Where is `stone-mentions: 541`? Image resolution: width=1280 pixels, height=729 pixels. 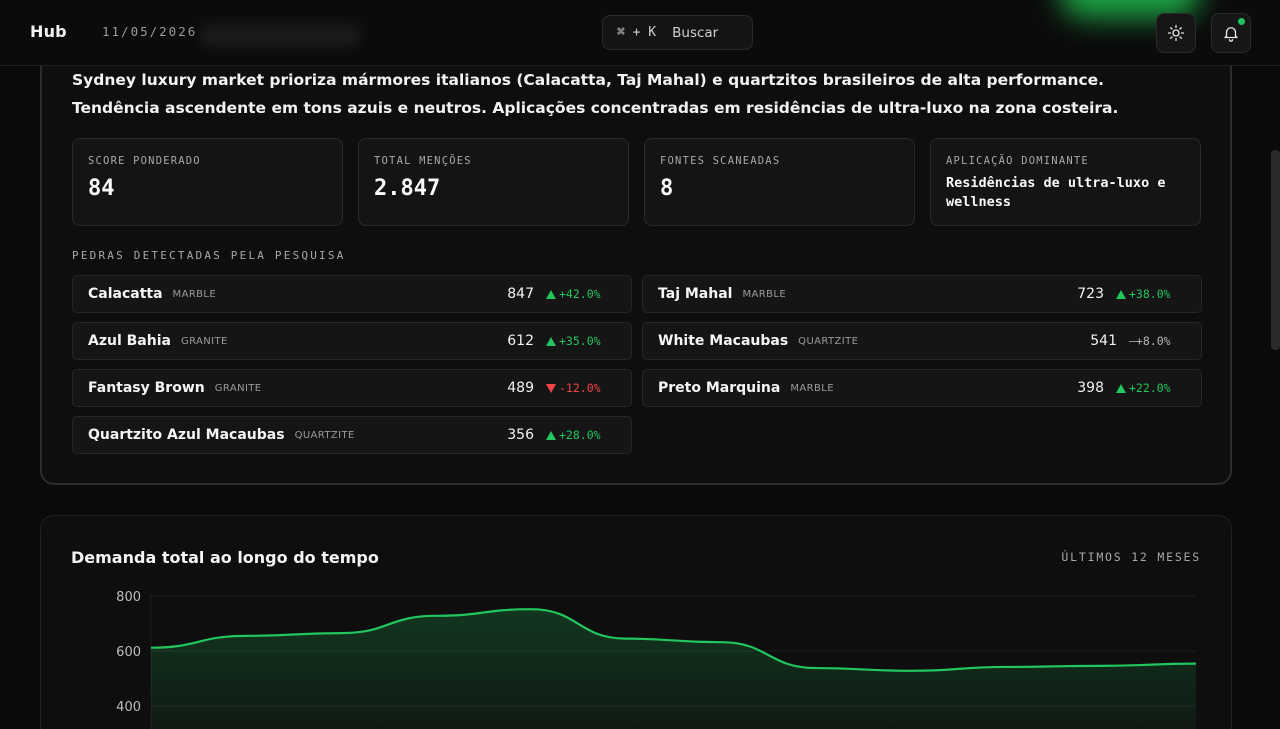 stone-mentions: 541 is located at coordinates (1103, 341).